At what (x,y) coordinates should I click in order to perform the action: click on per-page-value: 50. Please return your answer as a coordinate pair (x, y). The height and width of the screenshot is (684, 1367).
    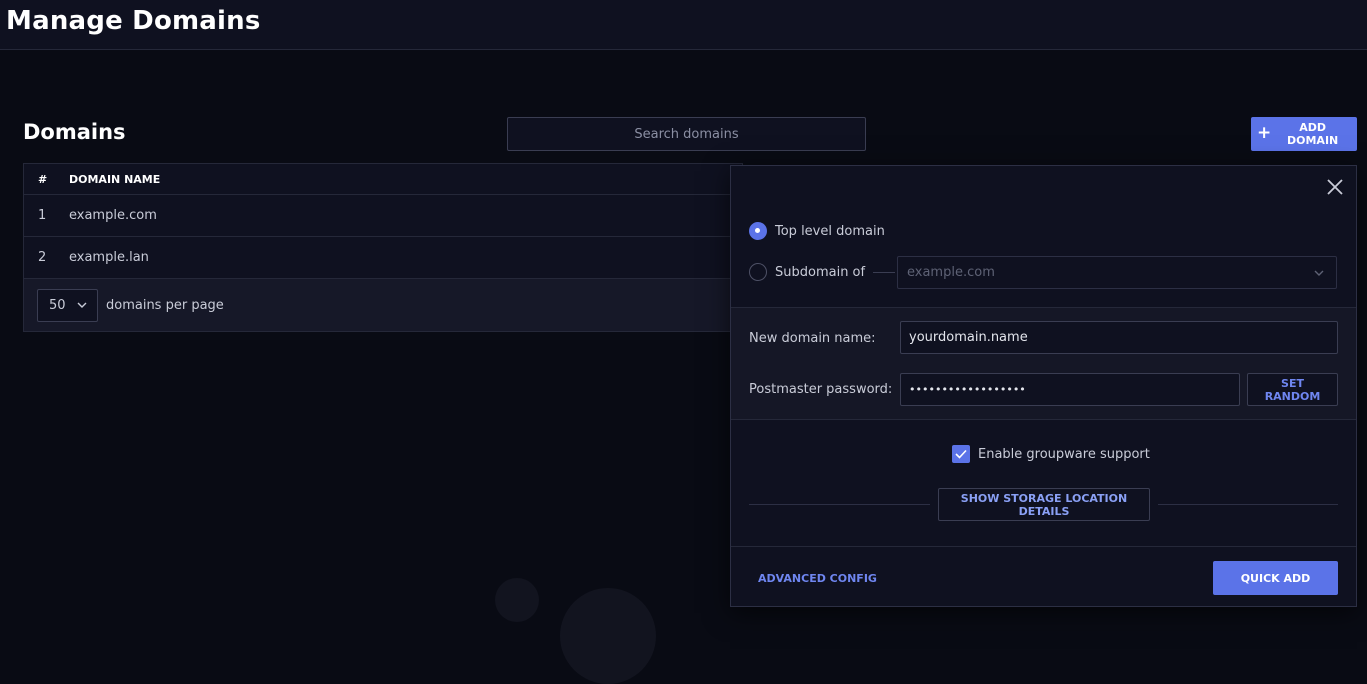
    Looking at the image, I should click on (57, 305).